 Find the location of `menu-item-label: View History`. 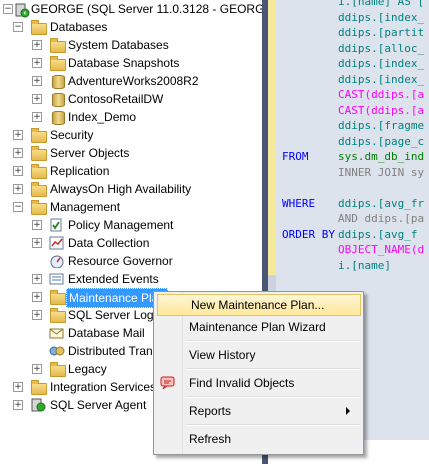

menu-item-label: View History is located at coordinates (222, 355).